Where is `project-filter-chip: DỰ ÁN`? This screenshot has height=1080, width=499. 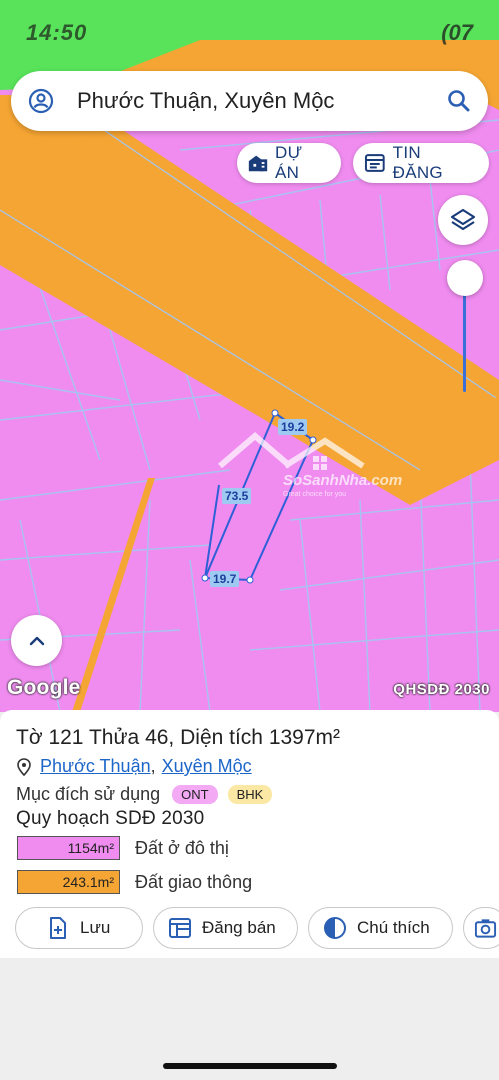
project-filter-chip: DỰ ÁN is located at coordinates (289, 163).